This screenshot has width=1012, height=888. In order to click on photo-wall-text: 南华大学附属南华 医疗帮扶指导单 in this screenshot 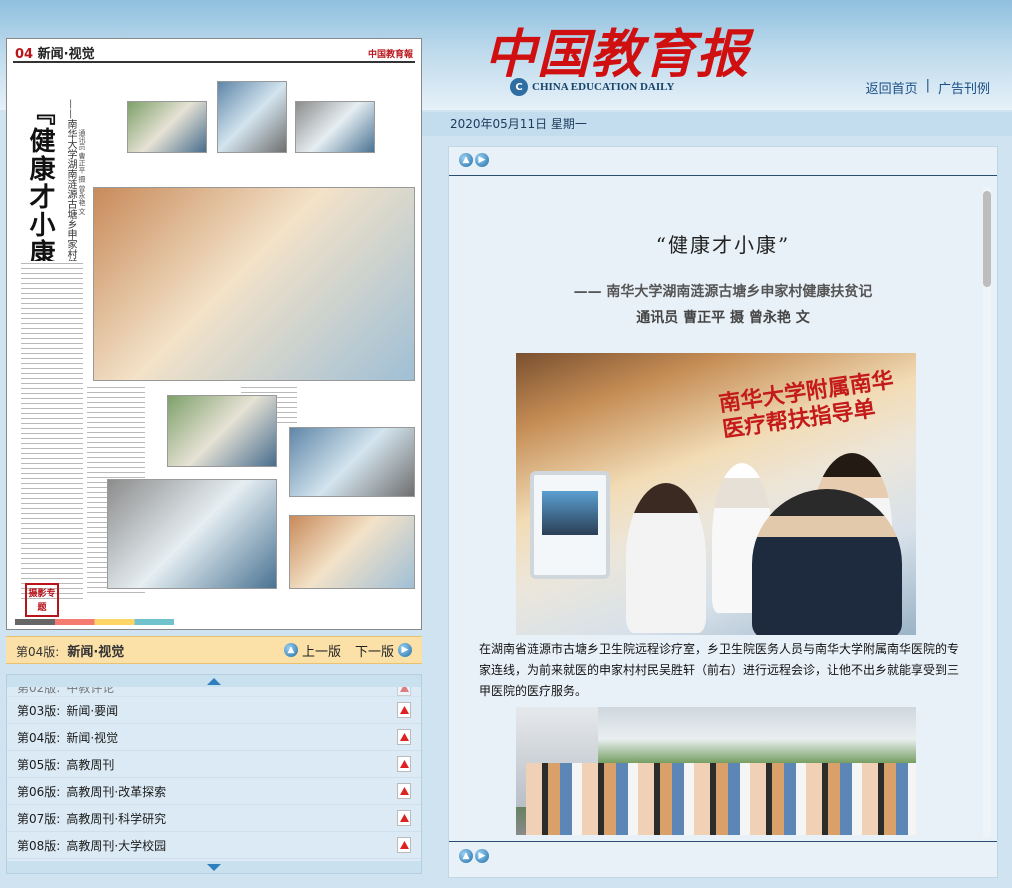, I will do `click(806, 405)`.